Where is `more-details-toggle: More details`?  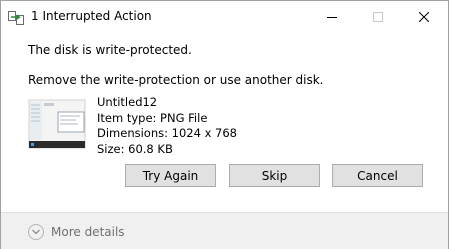 more-details-toggle: More details is located at coordinates (76, 232).